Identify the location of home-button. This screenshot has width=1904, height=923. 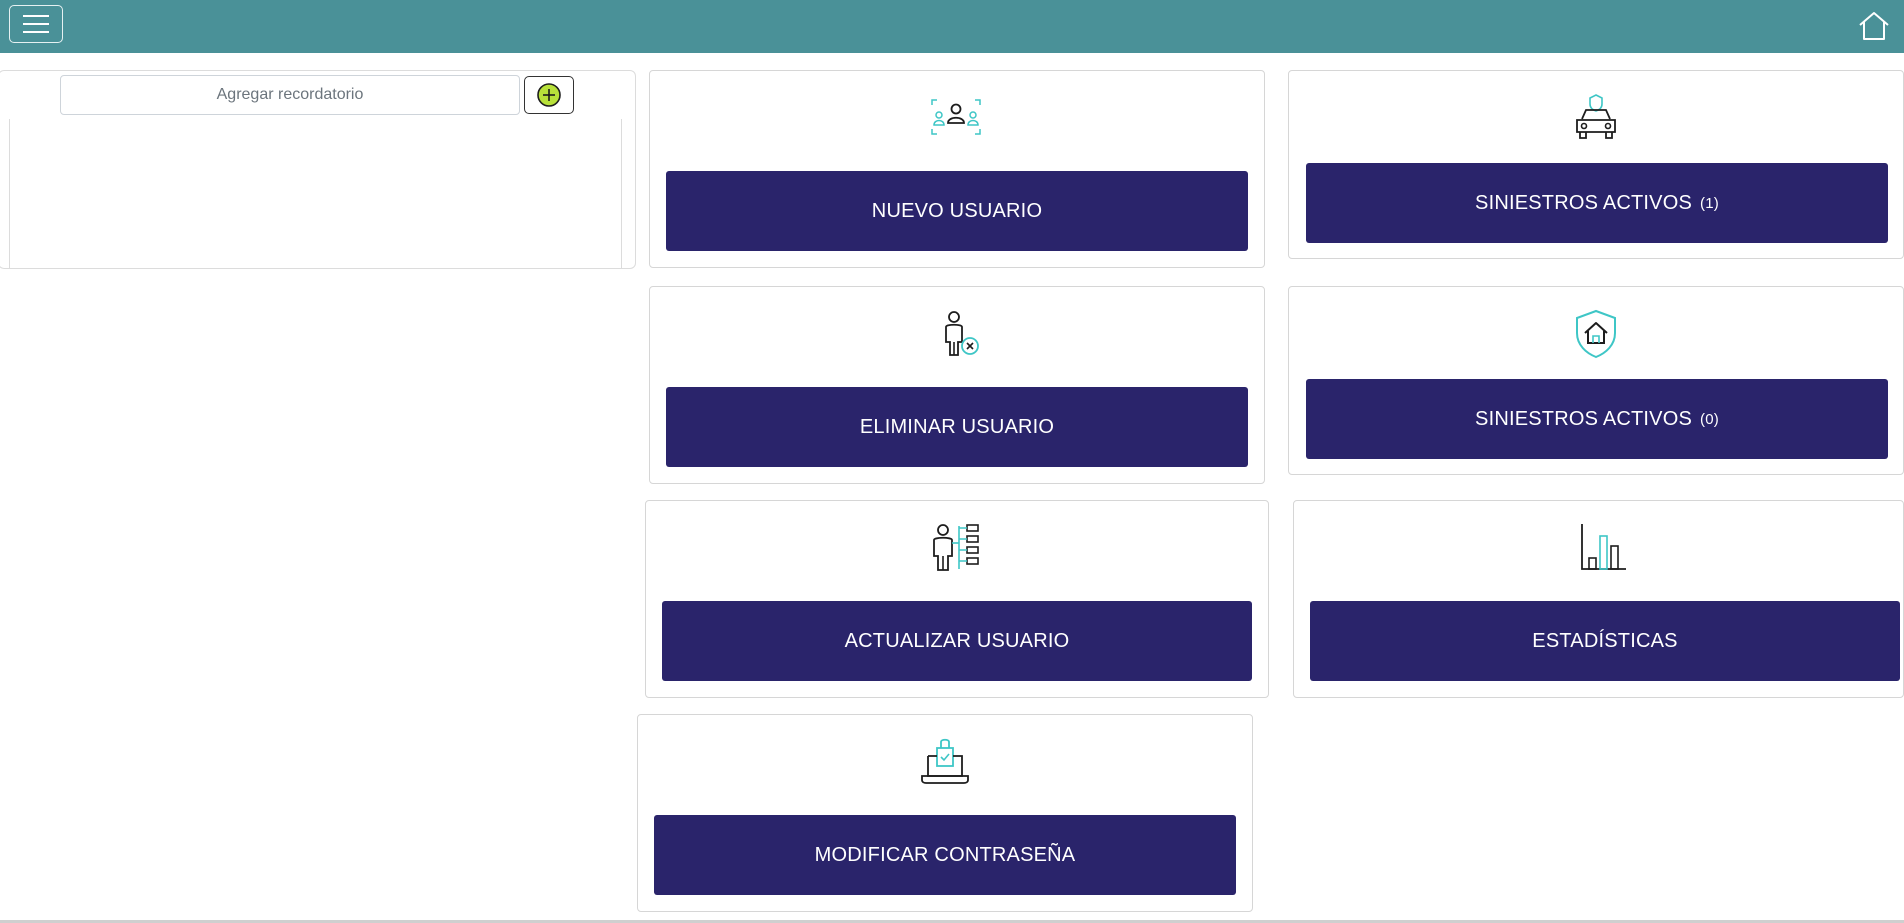
(1874, 26).